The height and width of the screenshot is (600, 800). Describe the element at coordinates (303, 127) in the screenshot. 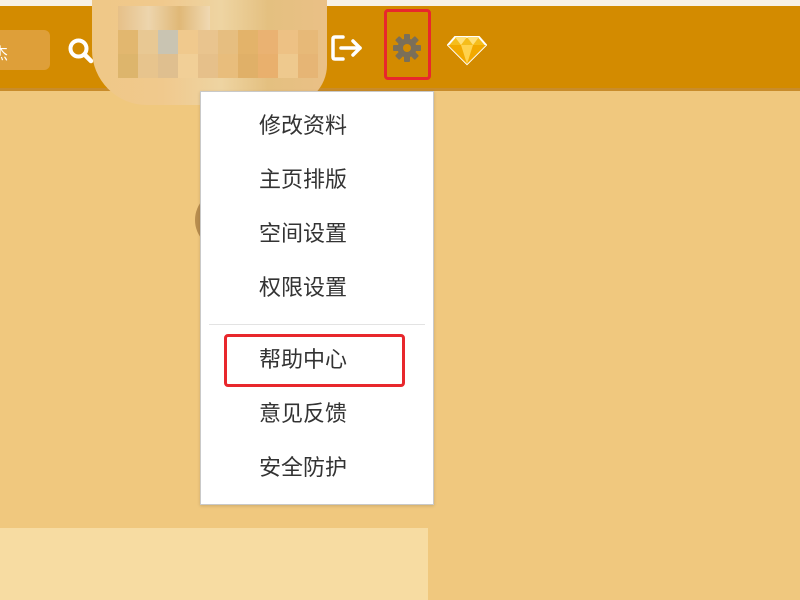

I see `menu-item-edit-profile: 修改资料` at that location.